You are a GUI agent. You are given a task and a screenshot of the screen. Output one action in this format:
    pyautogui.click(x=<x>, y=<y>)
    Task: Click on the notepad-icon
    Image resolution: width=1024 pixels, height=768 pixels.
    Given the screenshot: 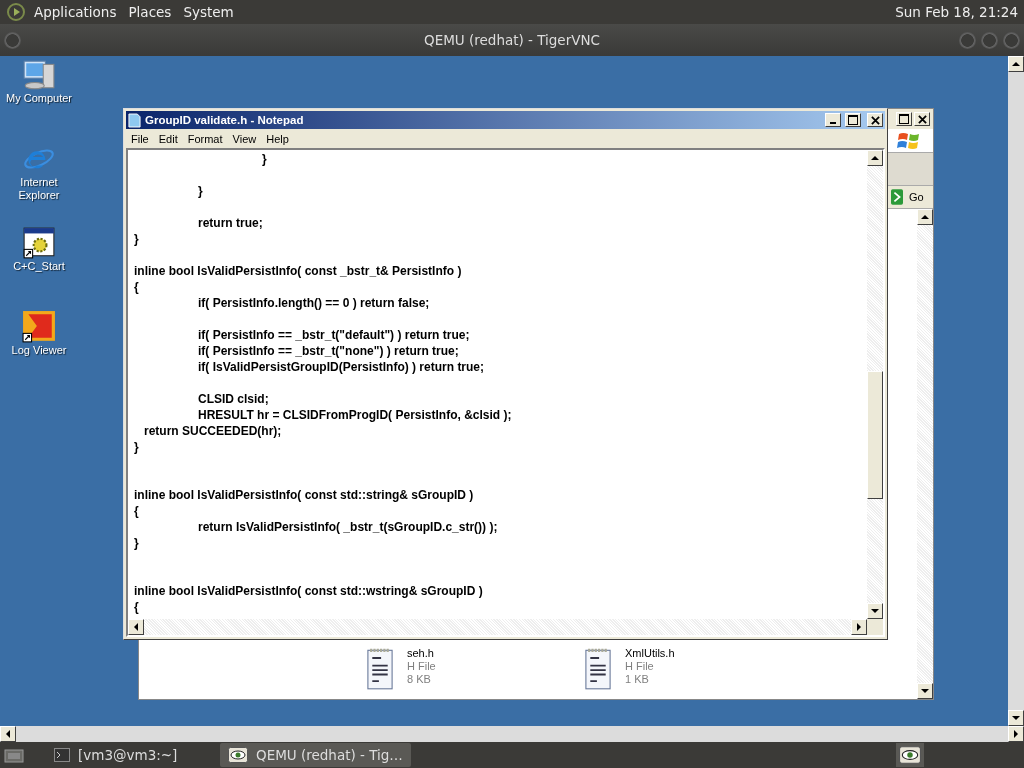 What is the action you would take?
    pyautogui.click(x=134, y=120)
    